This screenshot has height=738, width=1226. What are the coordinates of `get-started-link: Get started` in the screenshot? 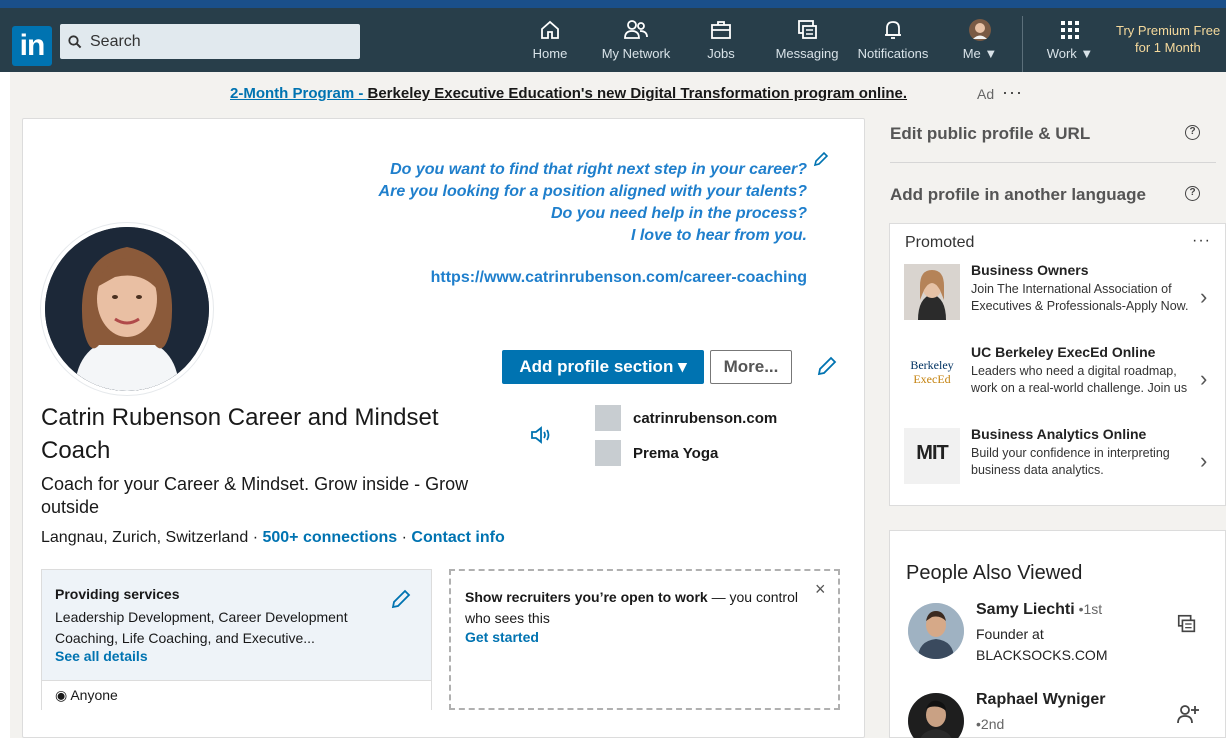 It's located at (502, 637).